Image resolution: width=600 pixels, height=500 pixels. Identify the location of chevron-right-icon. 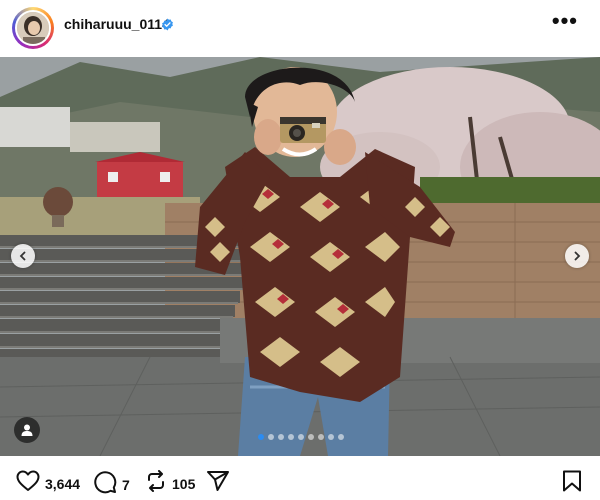
(577, 256).